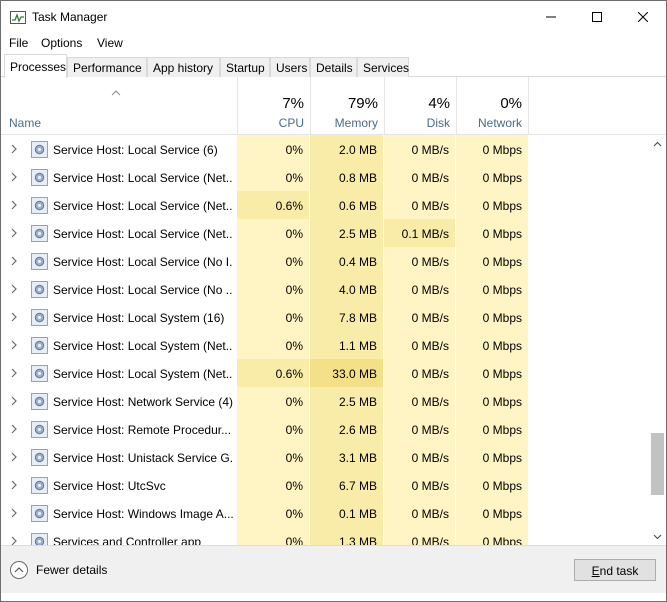  What do you see at coordinates (383, 67) in the screenshot?
I see `tab-services: Services` at bounding box center [383, 67].